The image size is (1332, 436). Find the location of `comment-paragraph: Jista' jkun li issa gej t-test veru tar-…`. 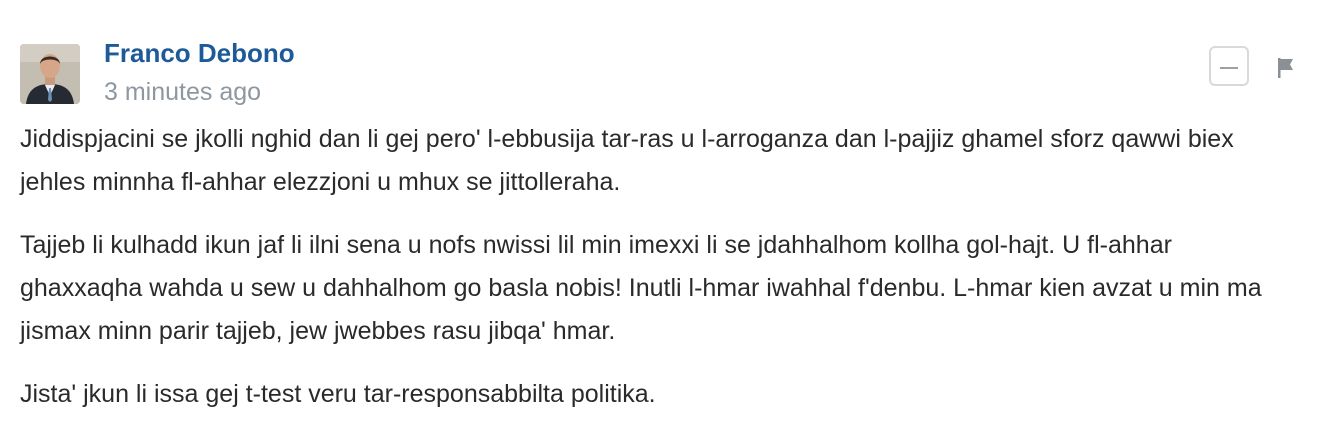

comment-paragraph: Jista' jkun li issa gej t-test veru tar-… is located at coordinates (338, 394).